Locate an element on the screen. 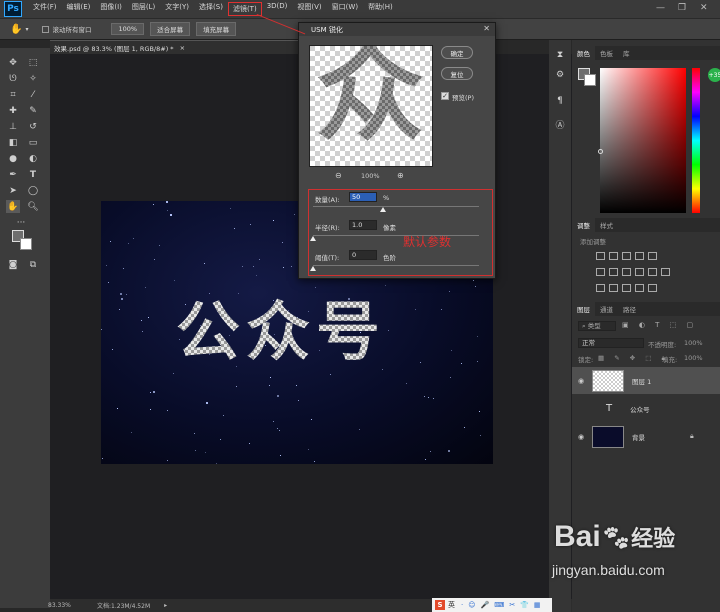 Image resolution: width=720 pixels, height=612 pixels. more-tools-icon: ··· is located at coordinates (21, 222).